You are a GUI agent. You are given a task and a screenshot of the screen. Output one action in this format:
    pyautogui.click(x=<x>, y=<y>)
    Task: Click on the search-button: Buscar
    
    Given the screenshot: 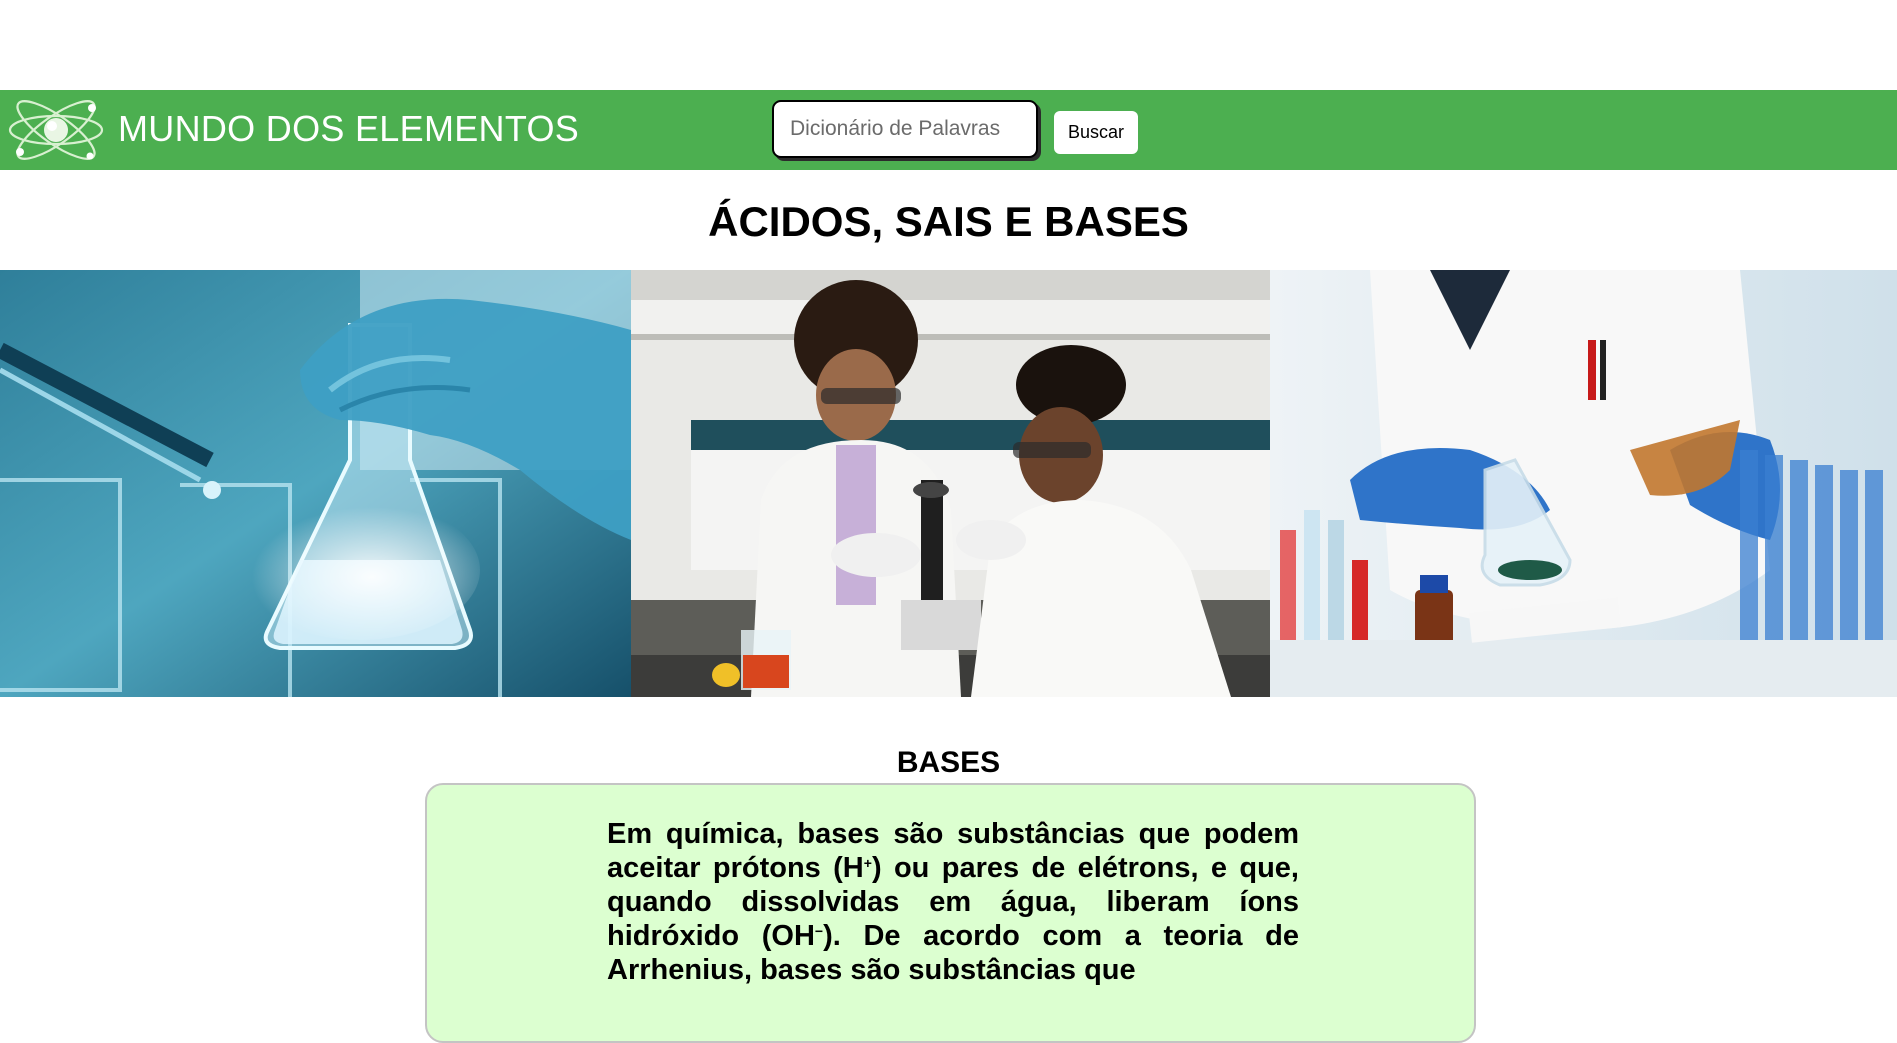 What is the action you would take?
    pyautogui.click(x=1096, y=132)
    